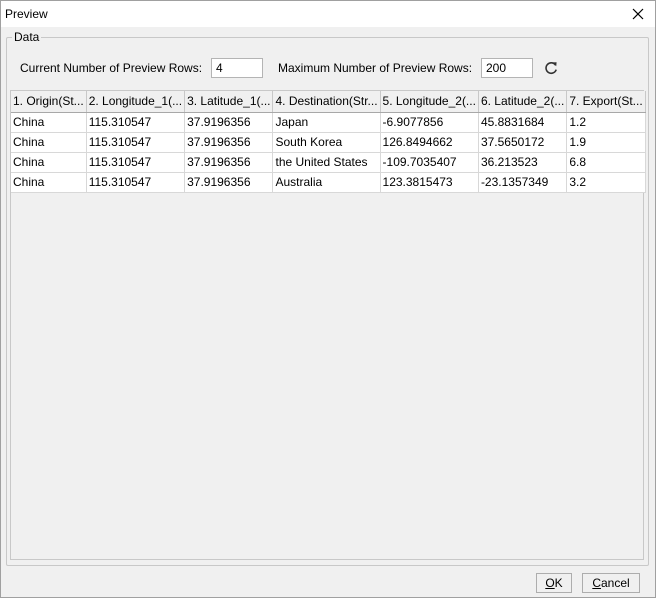  Describe the element at coordinates (507, 68) in the screenshot. I see `max-rows-field` at that location.